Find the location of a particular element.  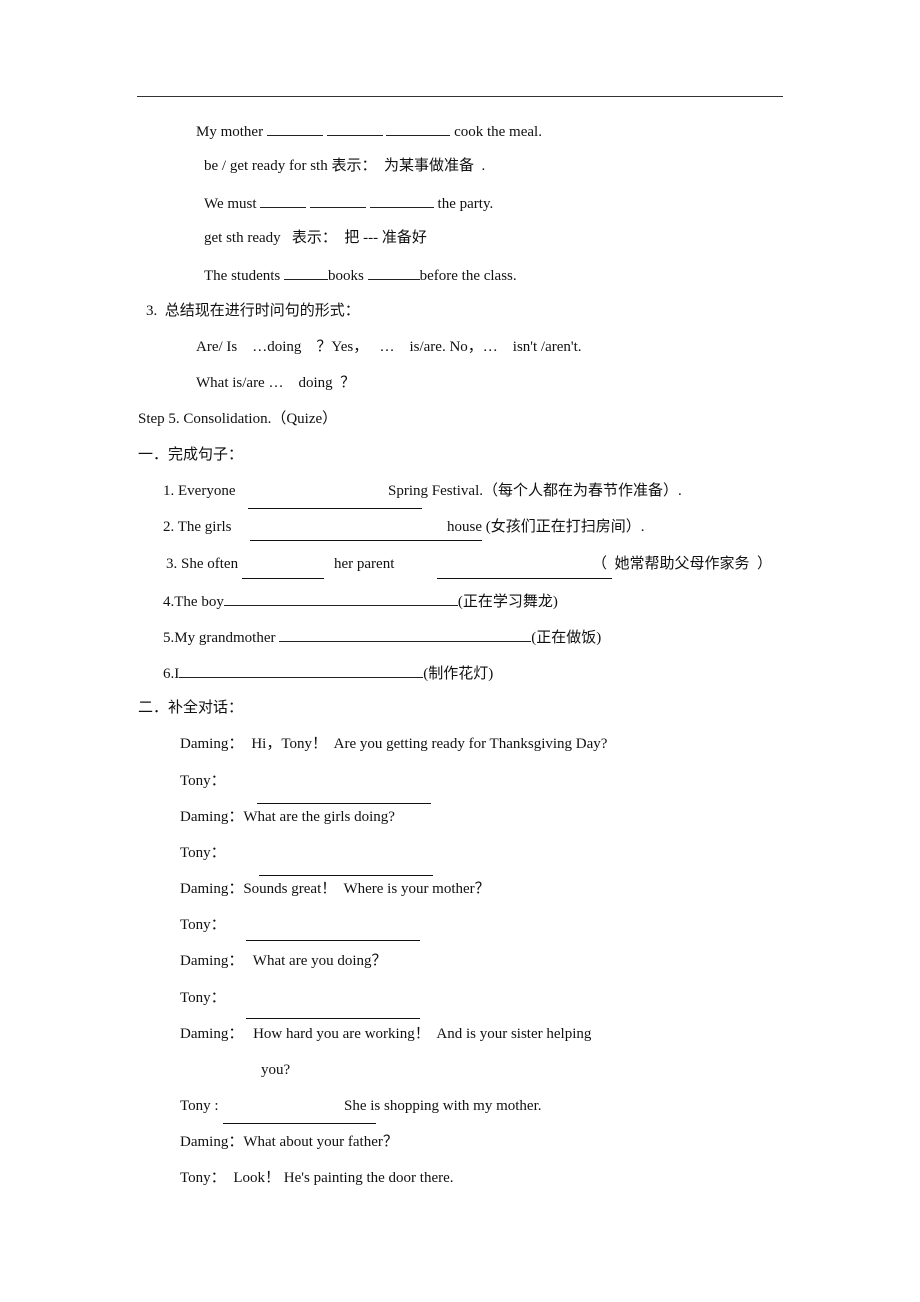

item-1-label: 1. Everyone is located at coordinates (199, 491).